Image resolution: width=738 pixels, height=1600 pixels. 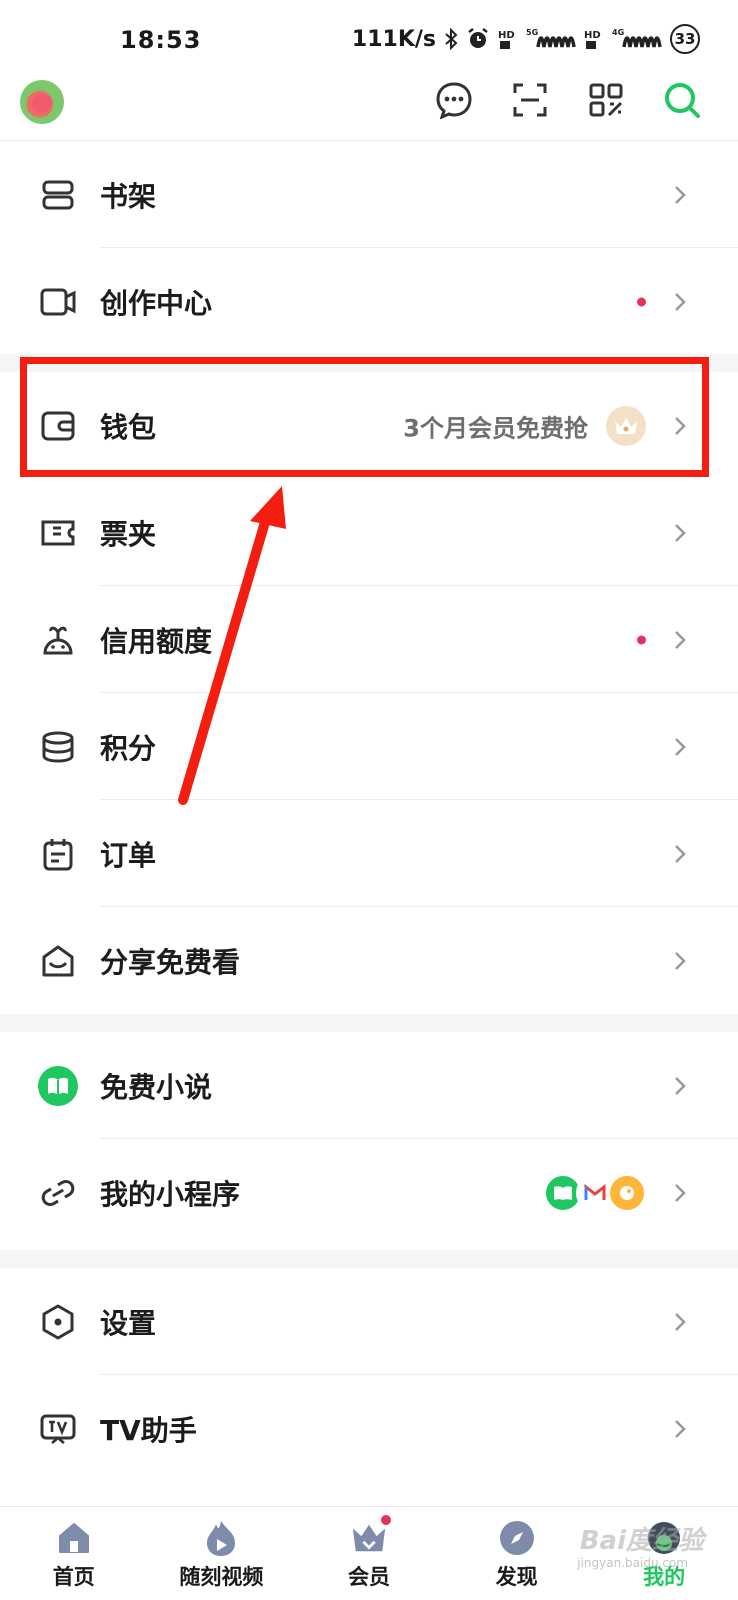 I want to click on svg-text: 5G, so click(x=532, y=32).